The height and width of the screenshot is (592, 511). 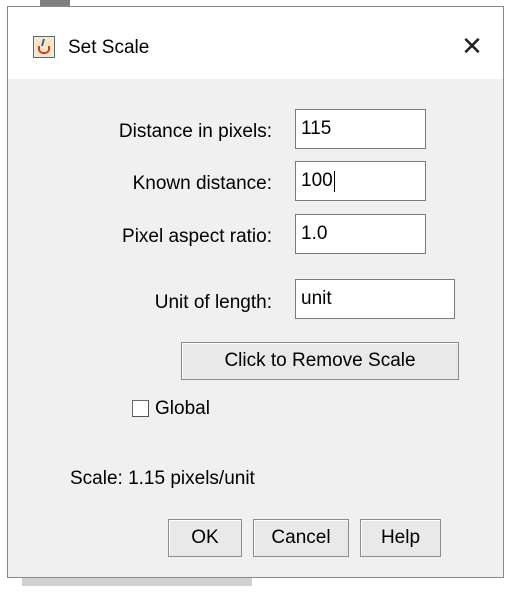 I want to click on global-checkbox, so click(x=140, y=408).